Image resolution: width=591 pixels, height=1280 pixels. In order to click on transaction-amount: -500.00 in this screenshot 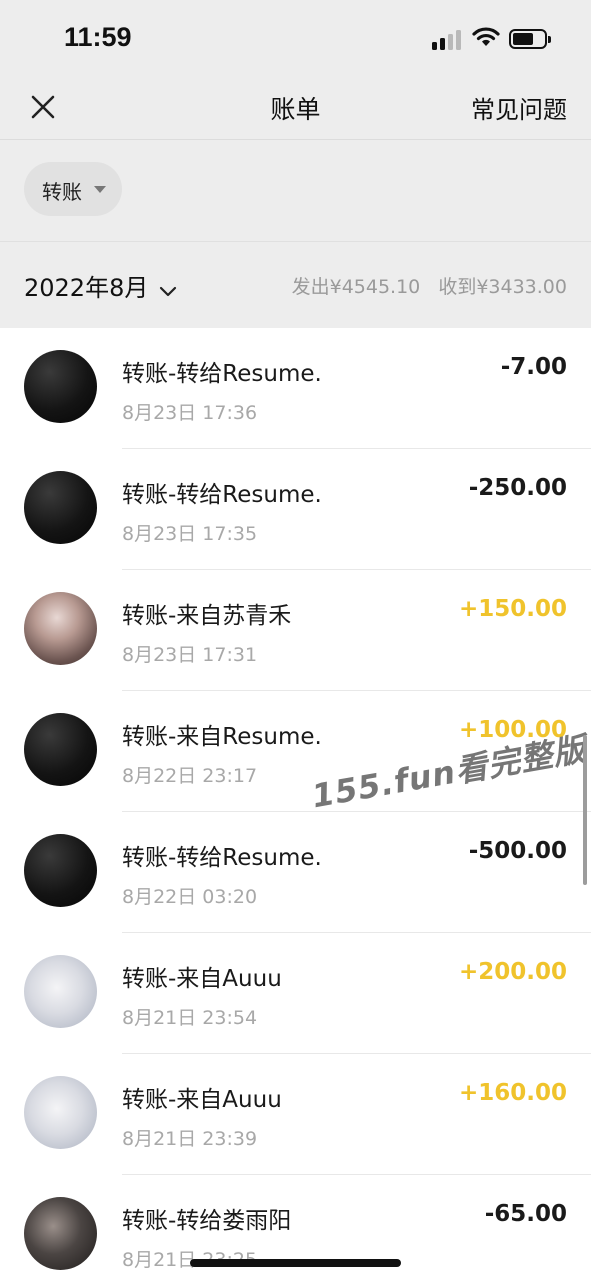, I will do `click(517, 851)`.